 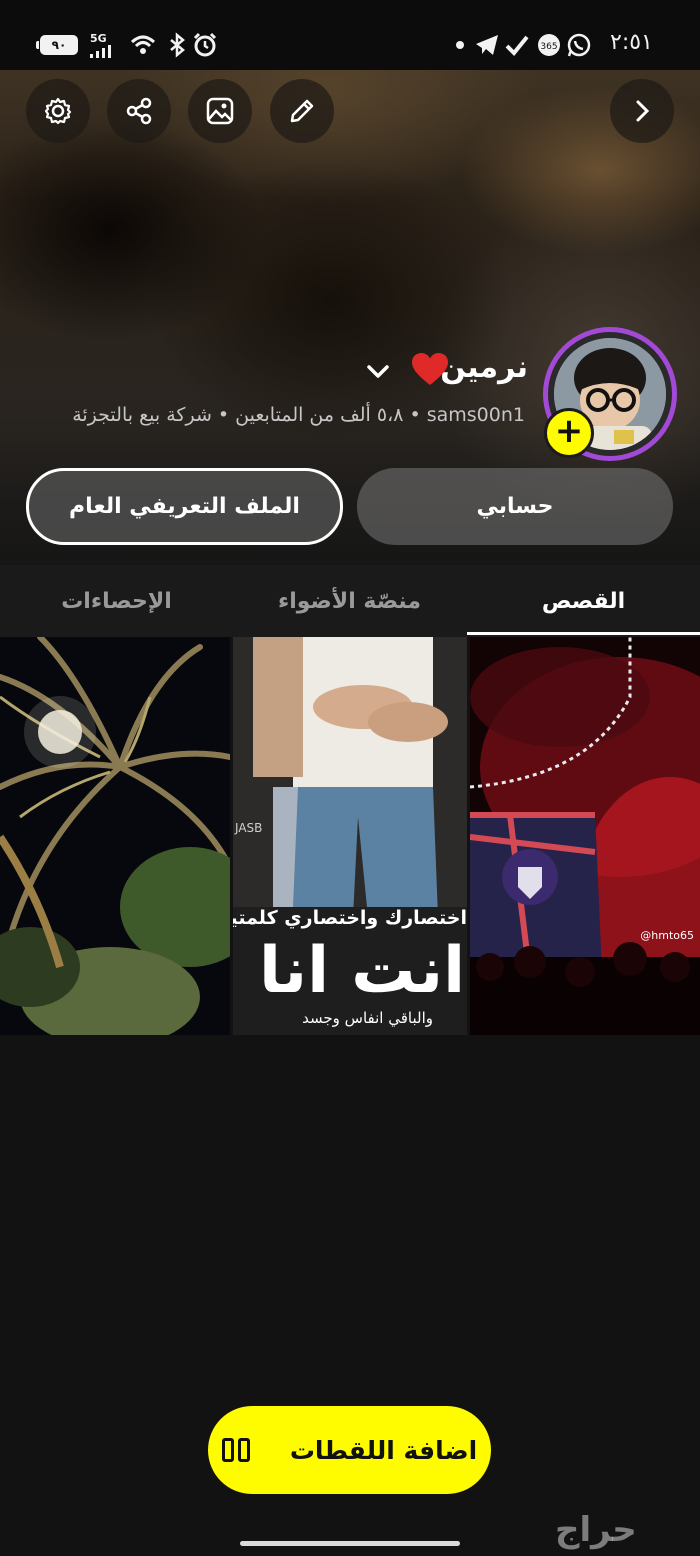 I want to click on battery-icon: ٩٠, so click(x=57, y=45).